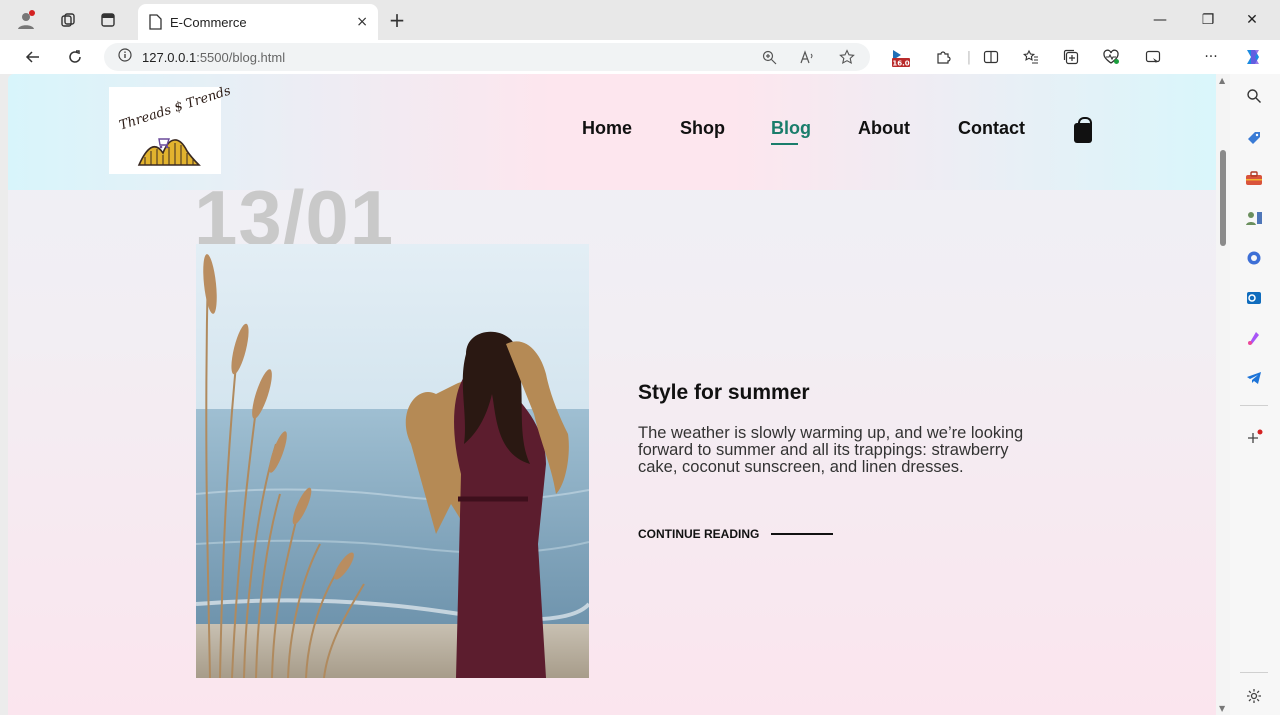 Image resolution: width=1280 pixels, height=715 pixels. I want to click on sidebar-settings-gear-icon, so click(1254, 696).